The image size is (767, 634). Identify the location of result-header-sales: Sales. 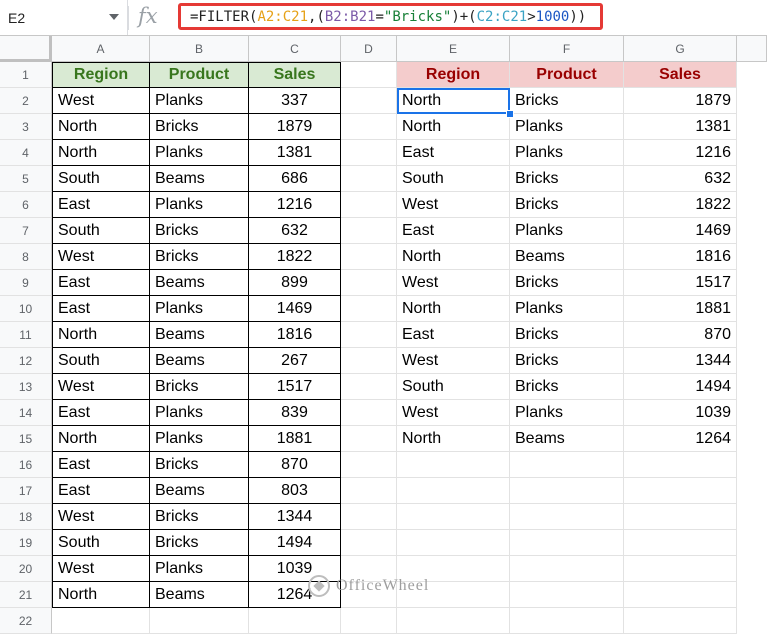
(680, 75).